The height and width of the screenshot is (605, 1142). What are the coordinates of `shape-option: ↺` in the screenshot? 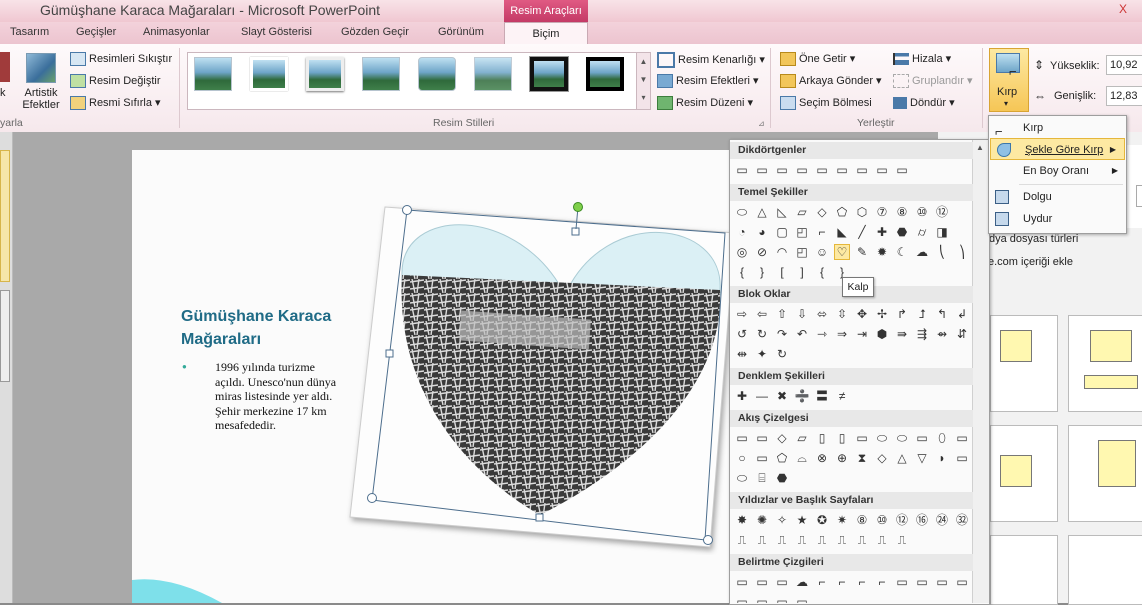 It's located at (742, 334).